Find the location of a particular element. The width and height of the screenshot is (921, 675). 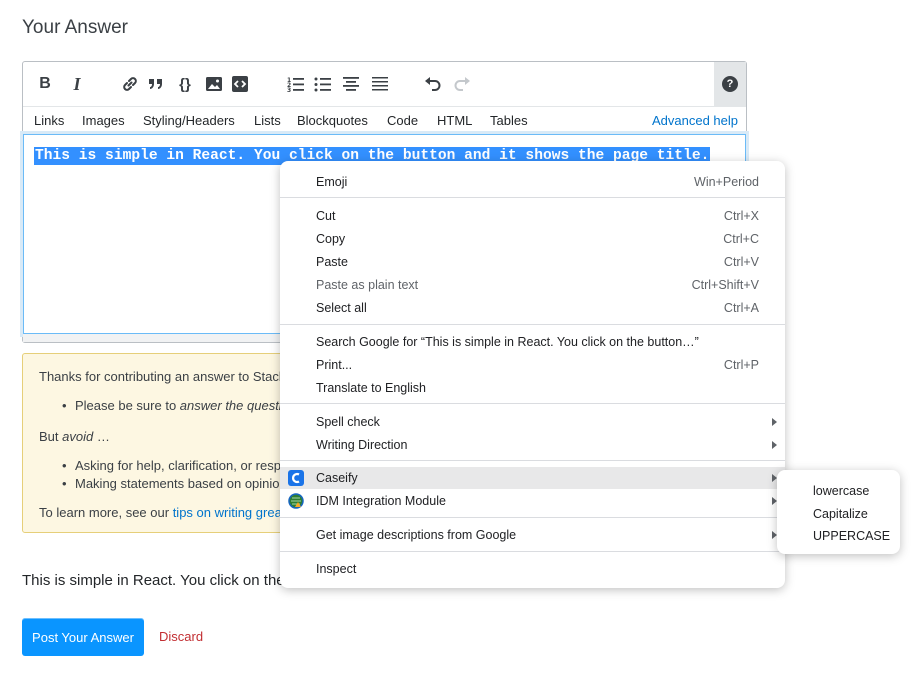

quote-icon is located at coordinates (155, 84).